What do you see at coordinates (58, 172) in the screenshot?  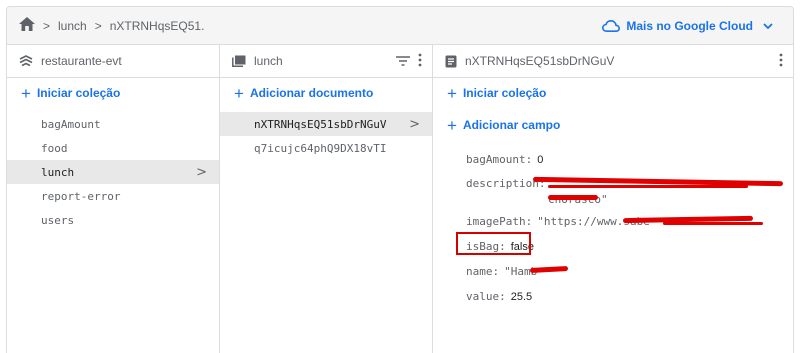 I see `collection-name: lunch` at bounding box center [58, 172].